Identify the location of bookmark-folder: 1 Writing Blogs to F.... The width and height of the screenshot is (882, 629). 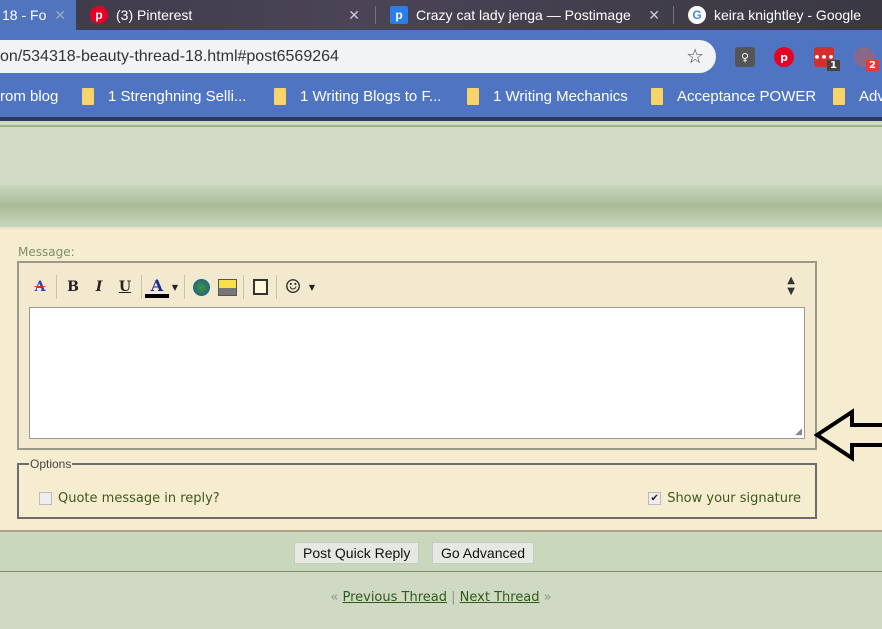
(357, 96).